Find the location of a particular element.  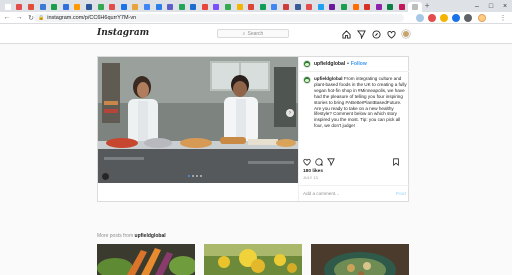

author-username: upfieldglobal is located at coordinates (329, 64).